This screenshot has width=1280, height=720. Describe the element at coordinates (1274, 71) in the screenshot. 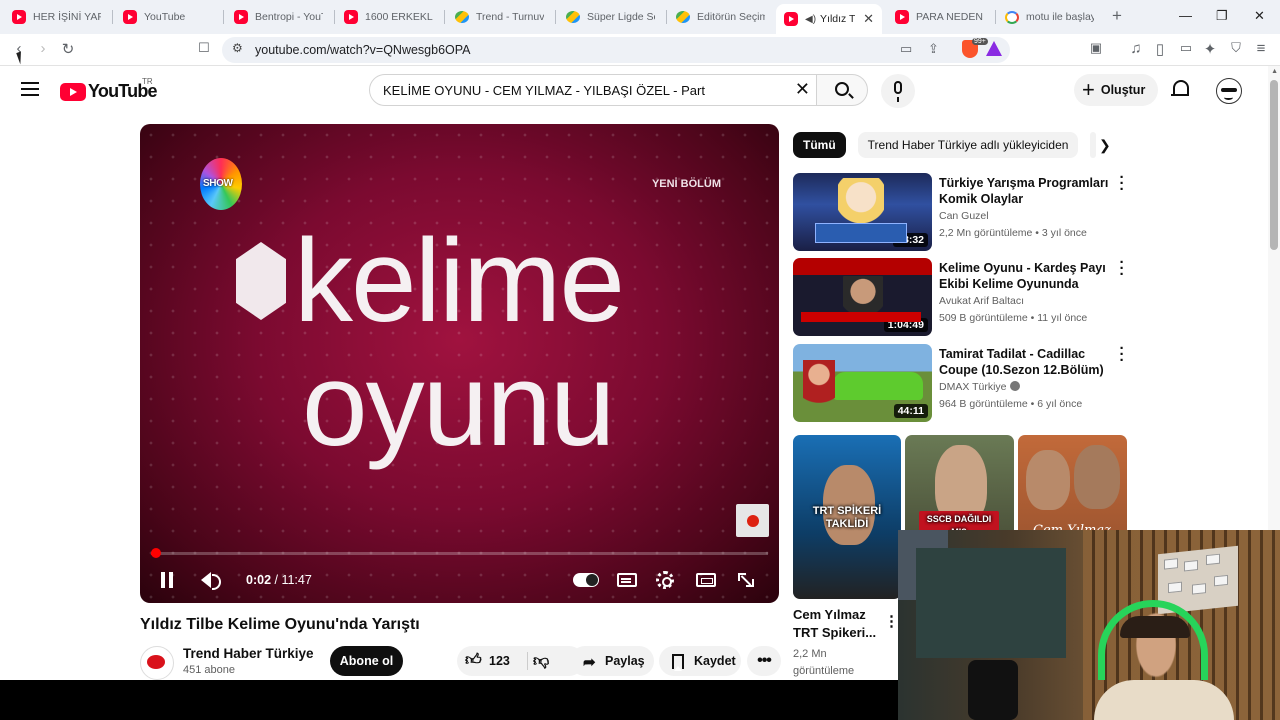

I see `scroll-up-arrow-icon: ▲` at that location.